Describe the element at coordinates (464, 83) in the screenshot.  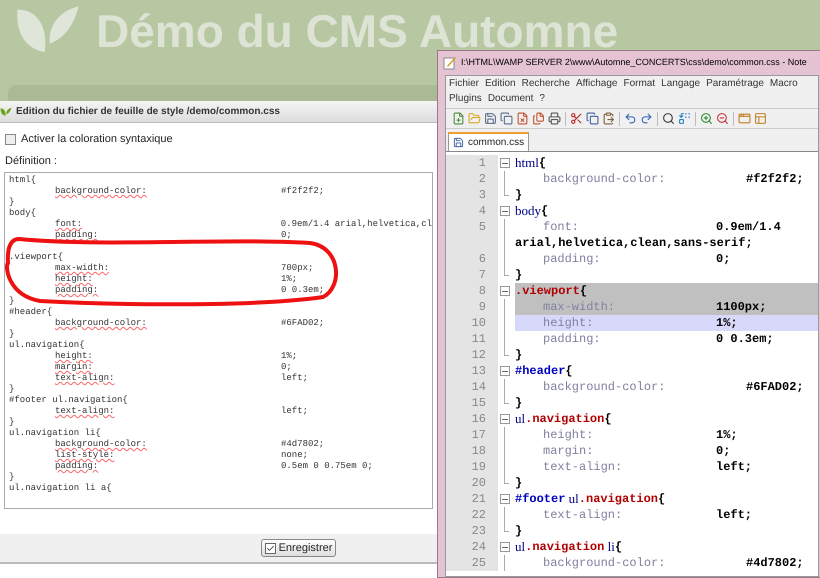
I see `menu-item: Fichier` at that location.